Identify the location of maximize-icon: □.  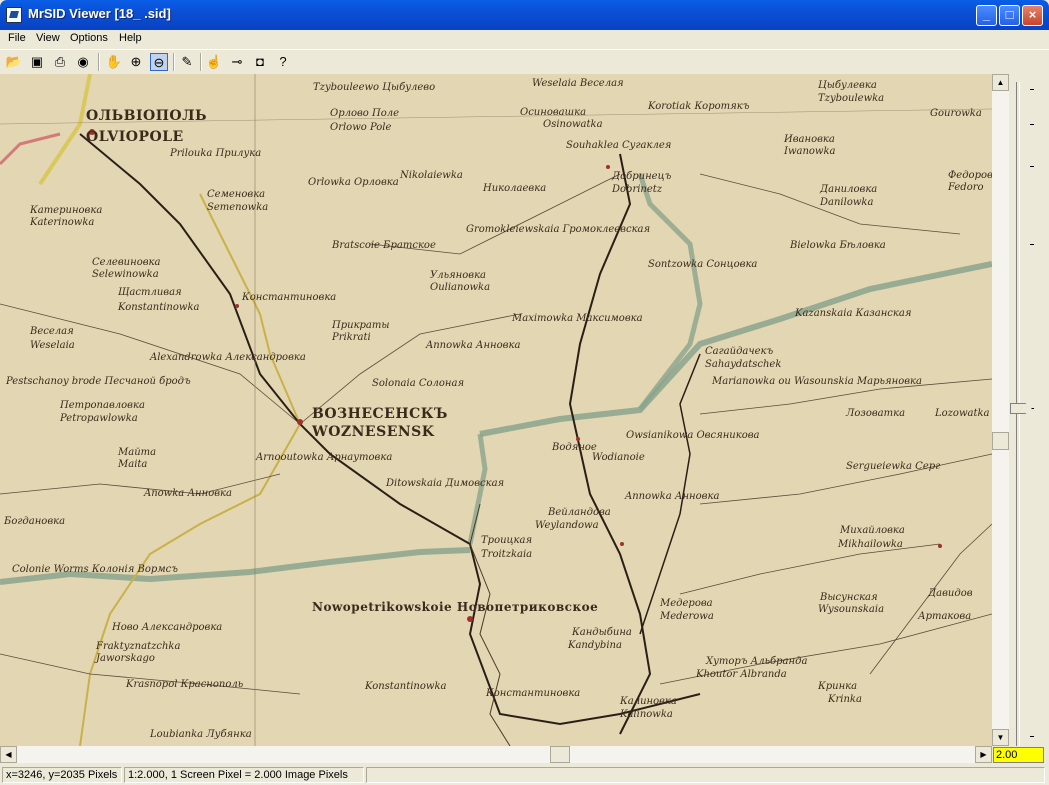
(1009, 14).